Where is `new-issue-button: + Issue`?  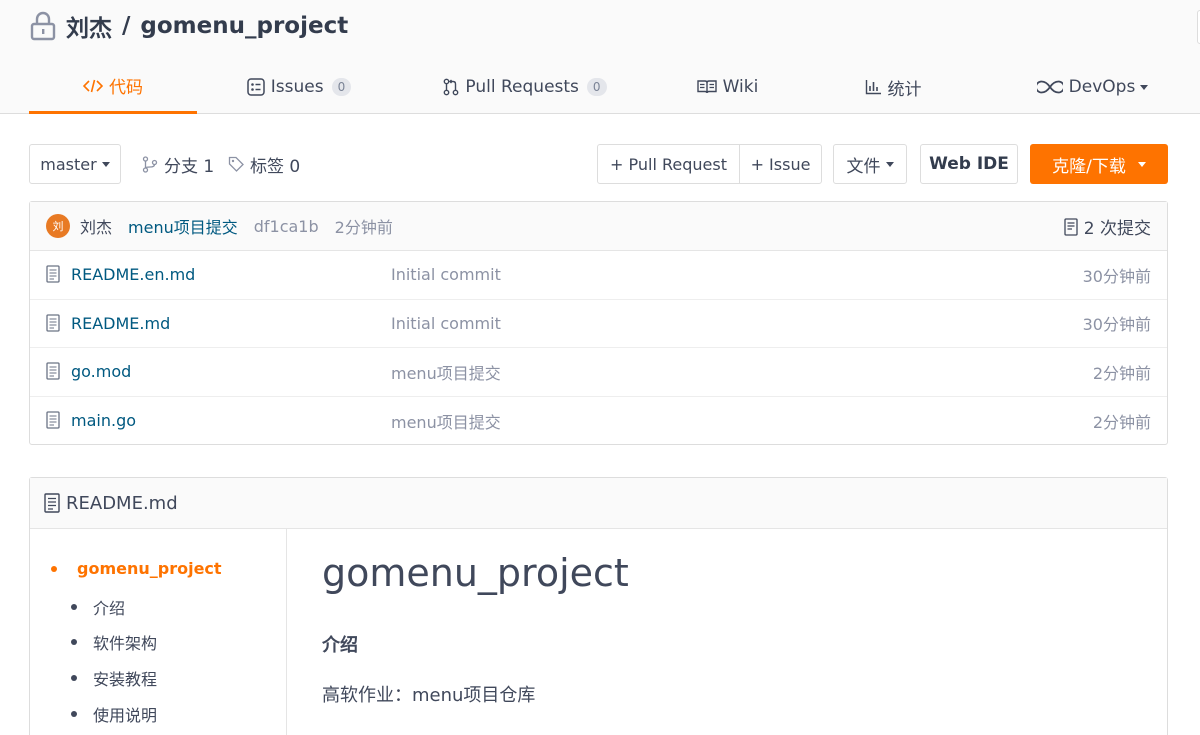
new-issue-button: + Issue is located at coordinates (780, 164).